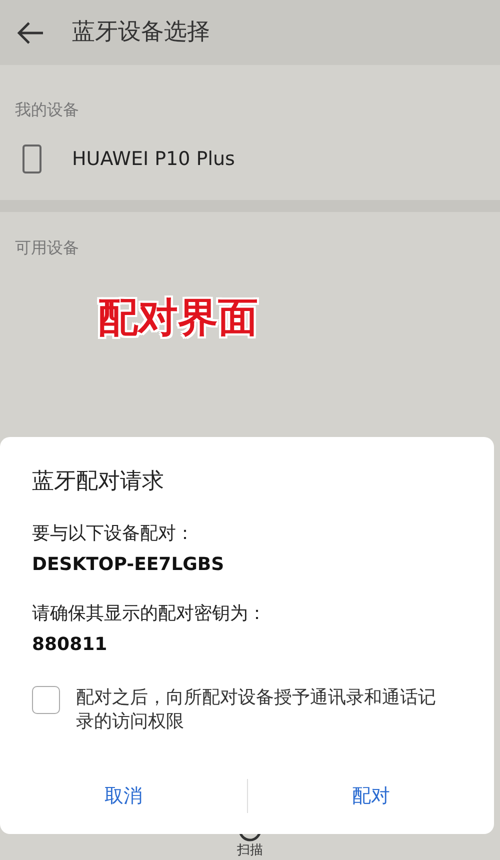 The image size is (500, 860). Describe the element at coordinates (256, 710) in the screenshot. I see `permission-label: 配对之后，向所配对设备授予通讯录和通话记录的访问权限` at that location.